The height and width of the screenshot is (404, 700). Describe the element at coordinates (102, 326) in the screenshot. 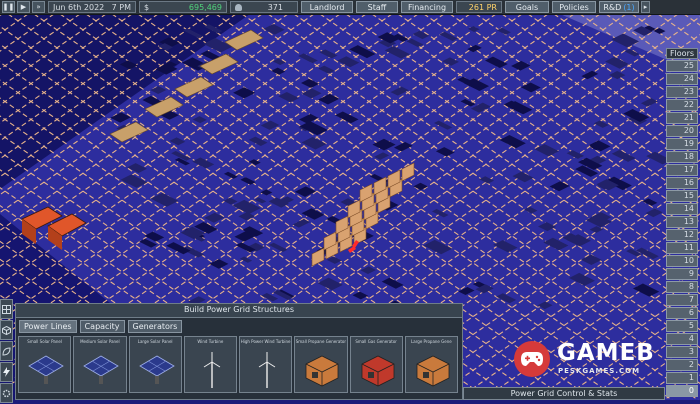

I see `tab-capacity: Capacity` at that location.